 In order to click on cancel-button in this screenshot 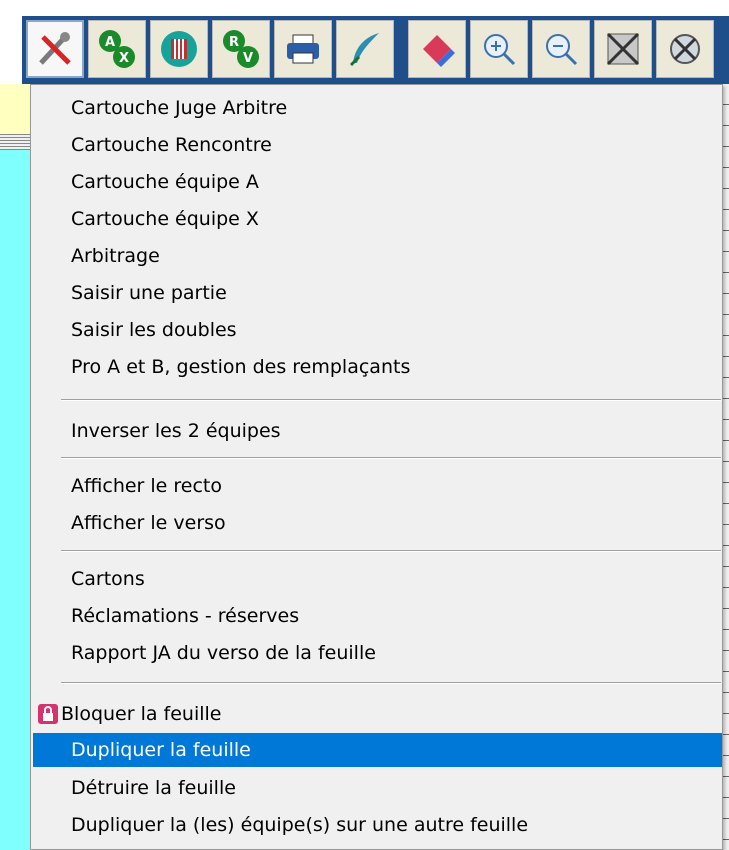, I will do `click(685, 49)`.